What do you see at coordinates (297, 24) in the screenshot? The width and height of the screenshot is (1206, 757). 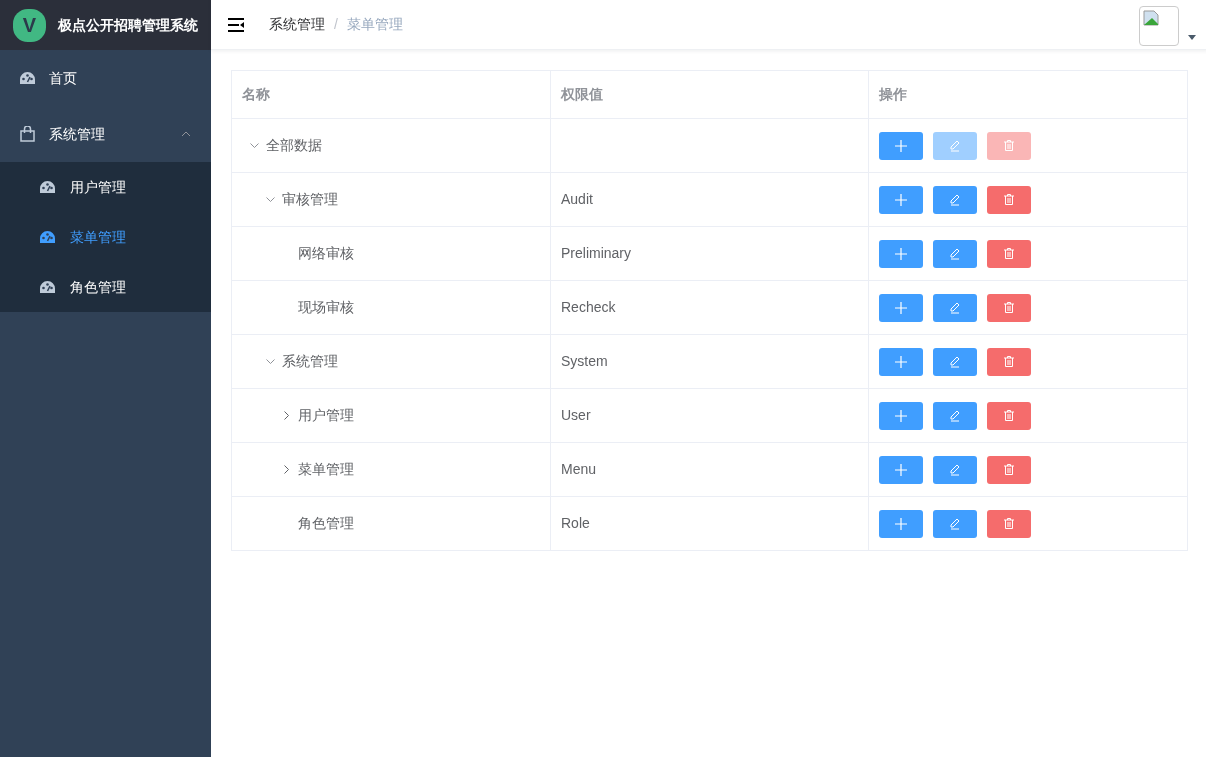 I see `breadcrumb-item: 系统管理` at bounding box center [297, 24].